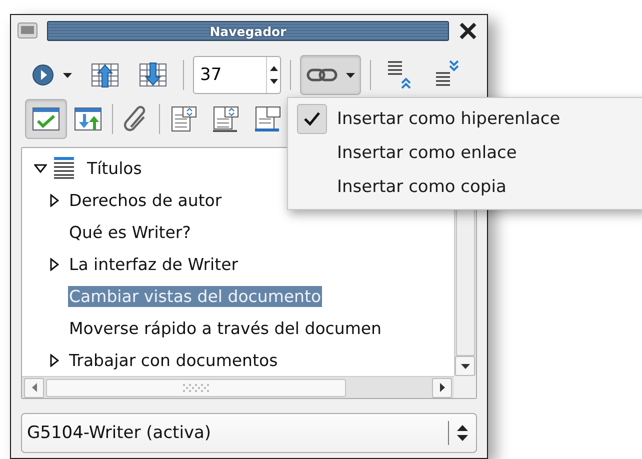 The width and height of the screenshot is (642, 459). What do you see at coordinates (145, 200) in the screenshot?
I see `tree-item: Derechos de autor` at bounding box center [145, 200].